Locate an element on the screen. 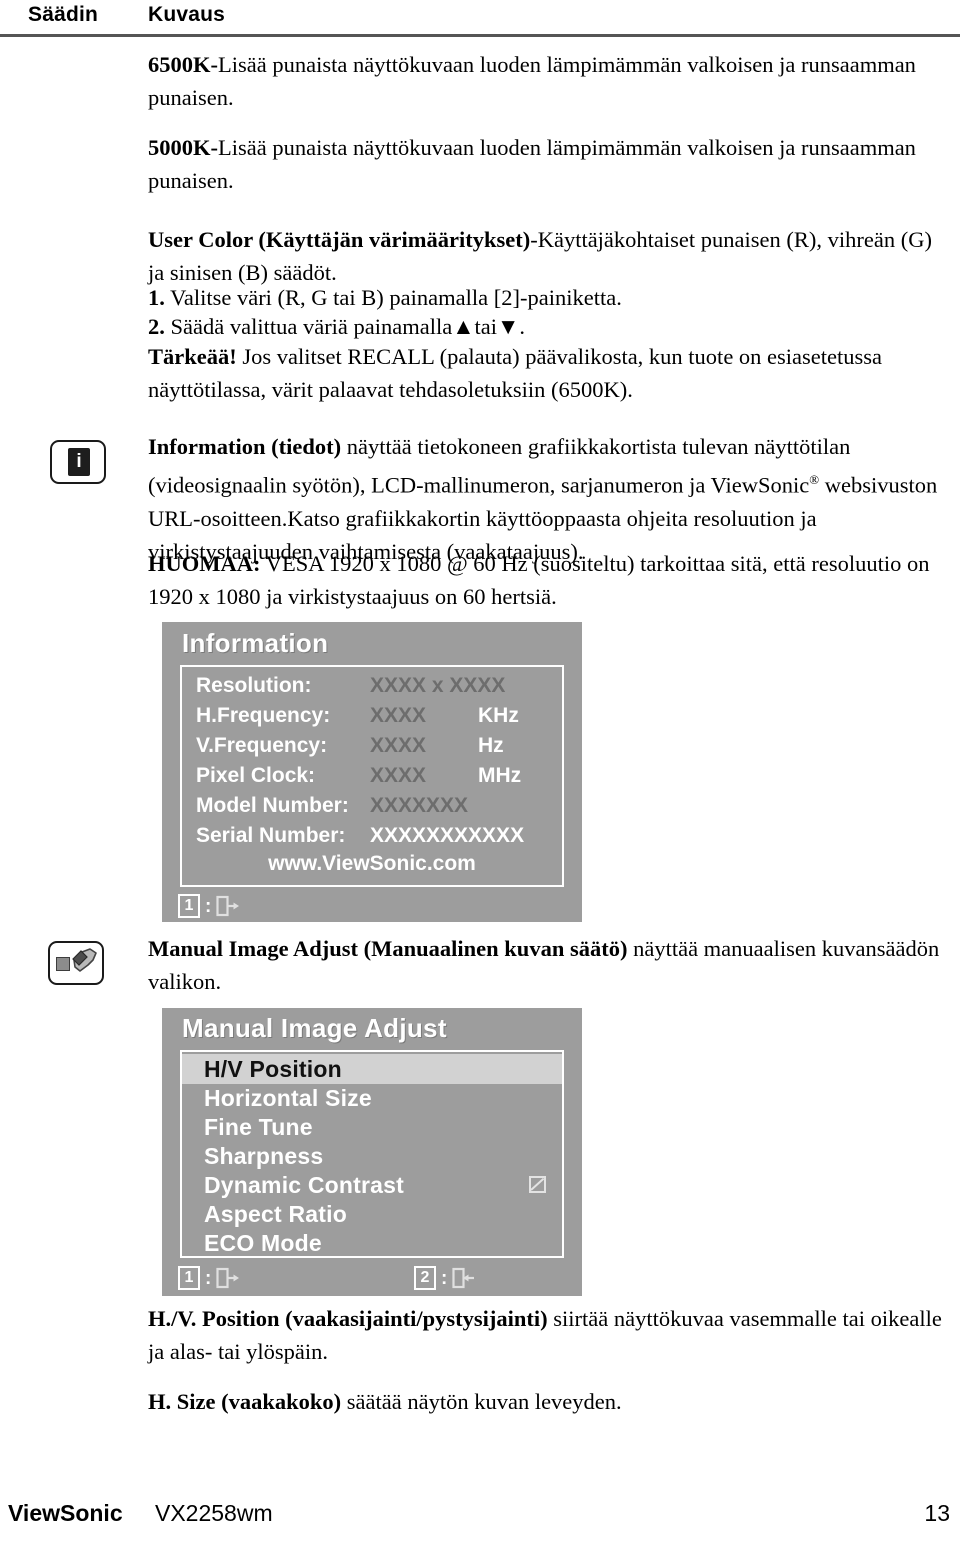  osd-row-pixelclock: Pixel Clock: XXXX MHz is located at coordinates (372, 776).